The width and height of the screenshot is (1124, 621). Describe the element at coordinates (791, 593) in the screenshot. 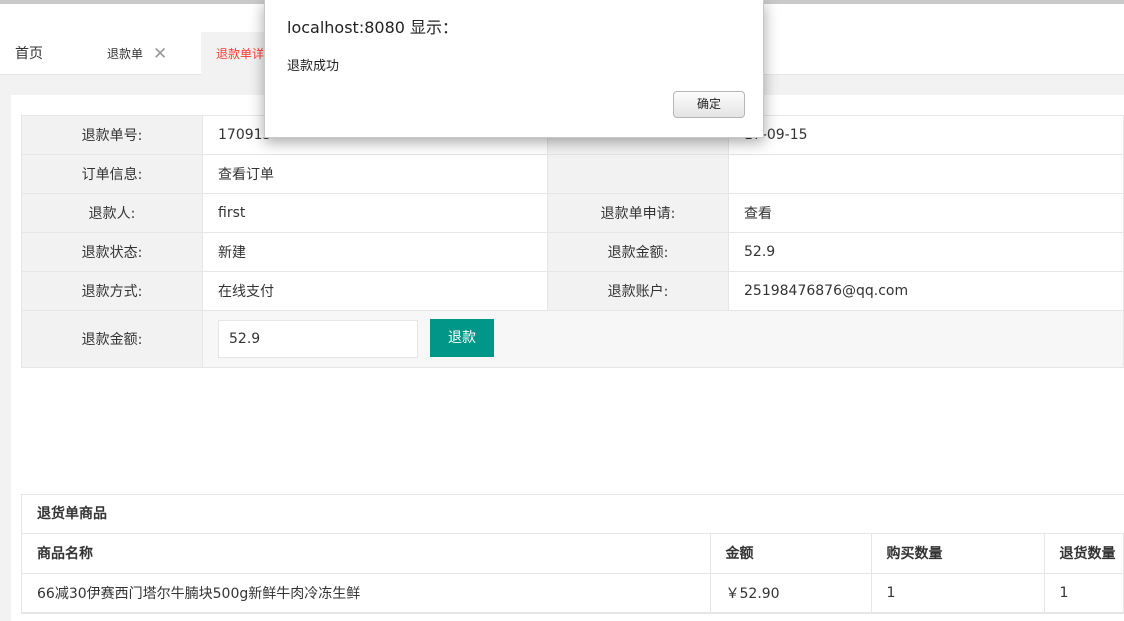

I see `product-price: ￥52.90` at that location.